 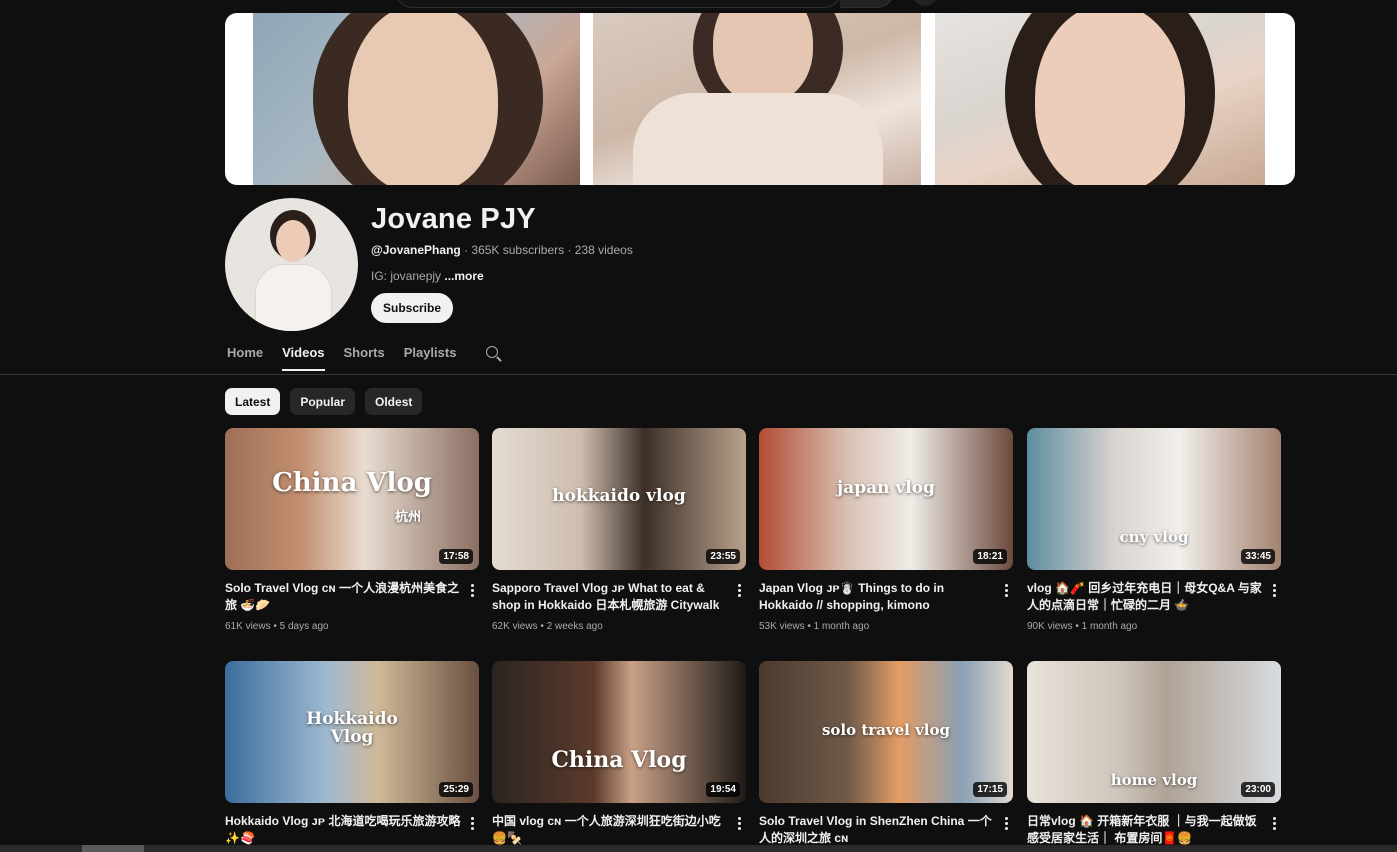 I want to click on chip-latest: Latest, so click(x=253, y=401).